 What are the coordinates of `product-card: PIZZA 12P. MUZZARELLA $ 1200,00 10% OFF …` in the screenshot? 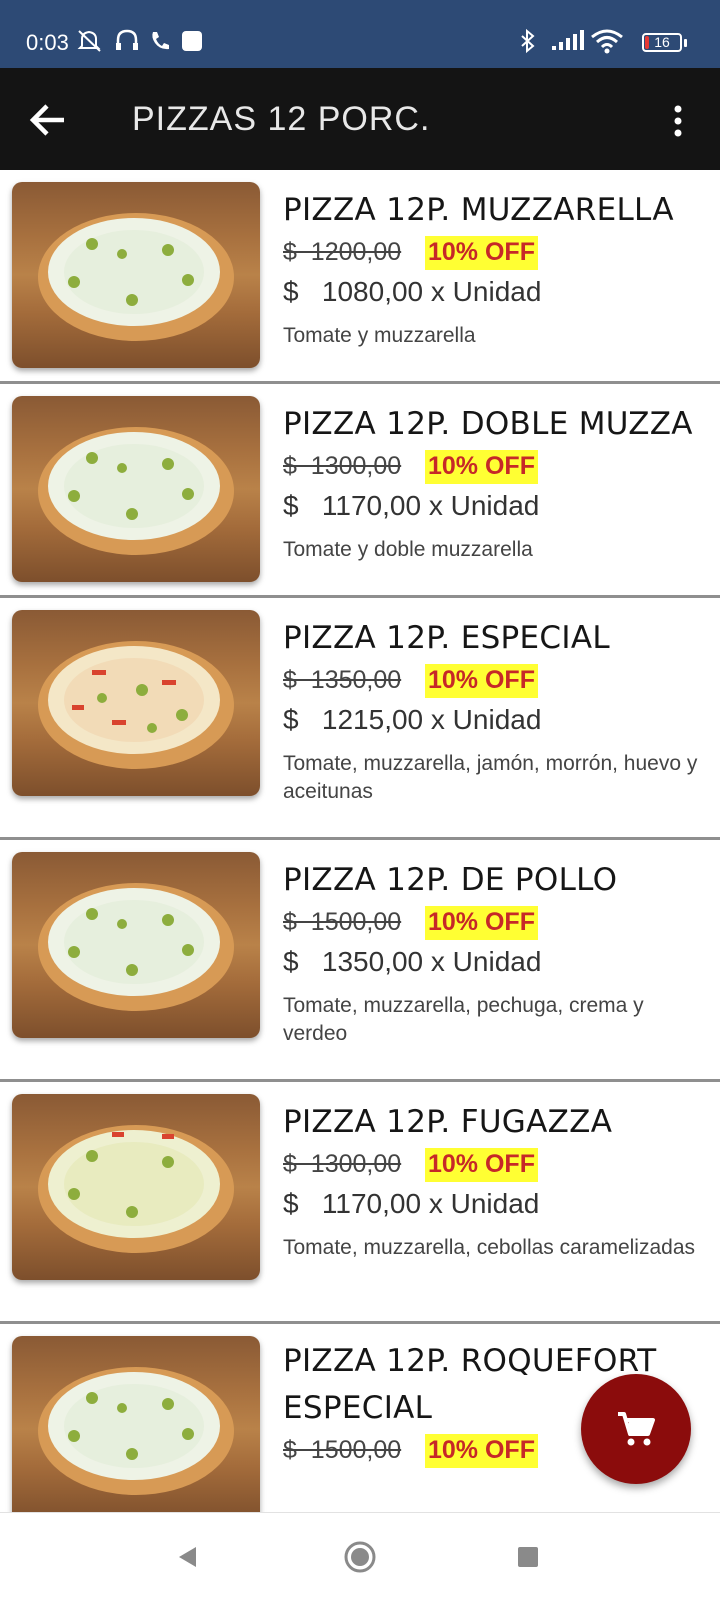 It's located at (360, 277).